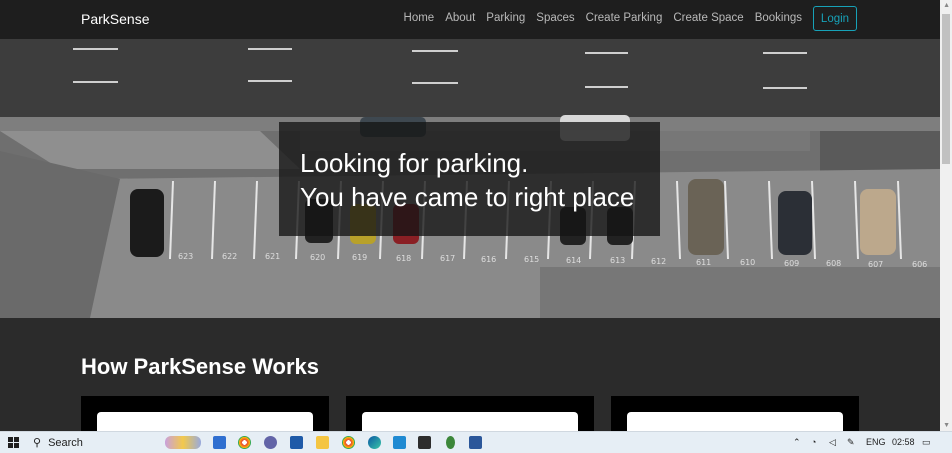 This screenshot has width=952, height=453. I want to click on file-explorer-icon, so click(322, 442).